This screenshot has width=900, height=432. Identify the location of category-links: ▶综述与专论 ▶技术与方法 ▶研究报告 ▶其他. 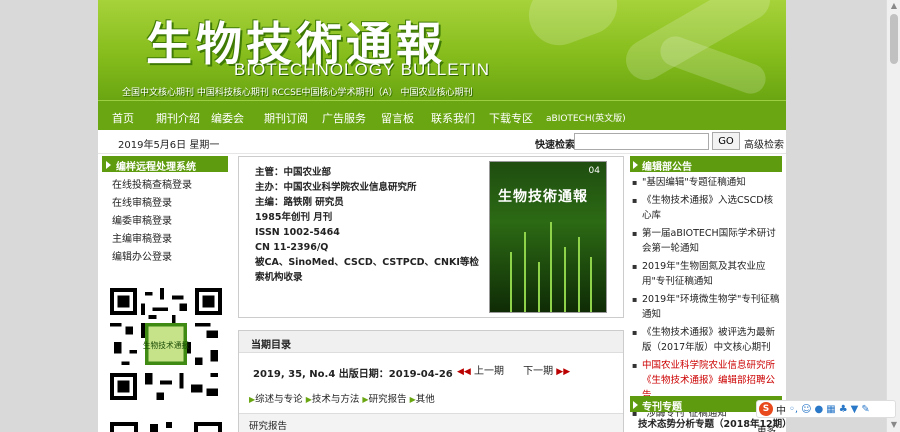
(342, 398).